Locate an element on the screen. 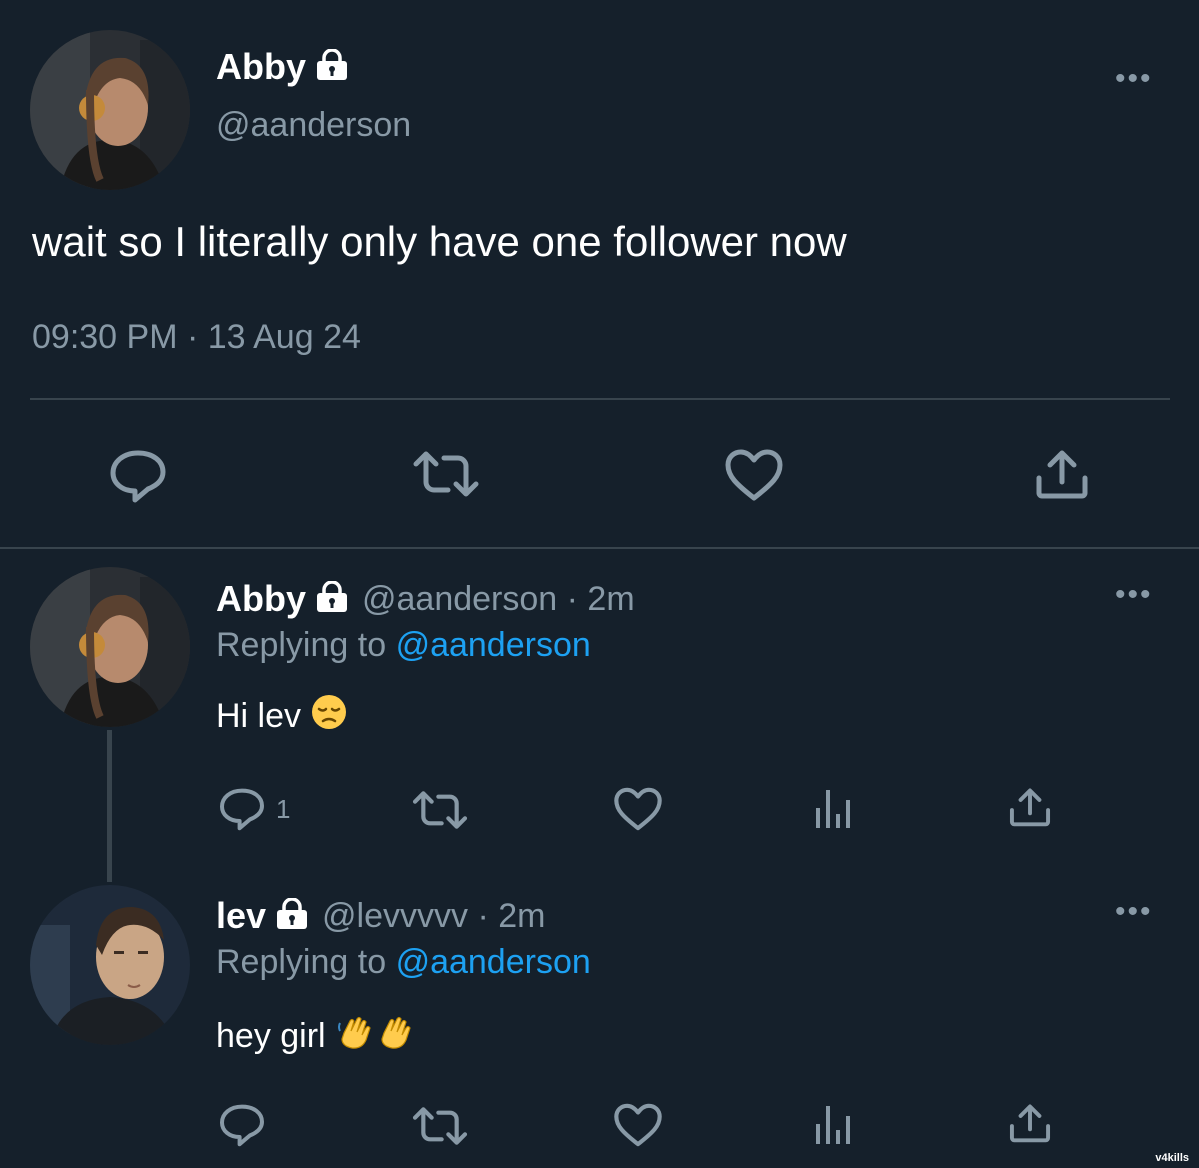  reply-action: 1 is located at coordinates (254, 809).